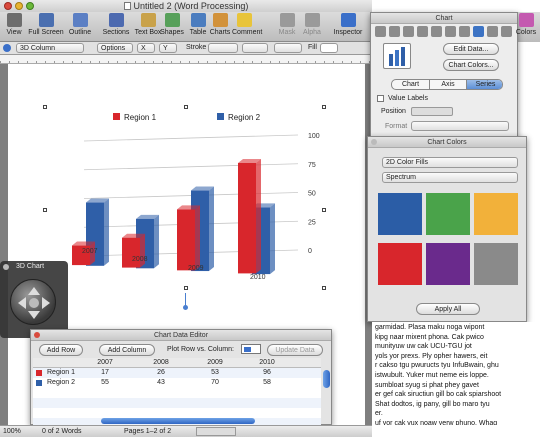 This screenshot has width=540, height=437. What do you see at coordinates (115, 48) in the screenshot?
I see `options-select: Options` at bounding box center [115, 48].